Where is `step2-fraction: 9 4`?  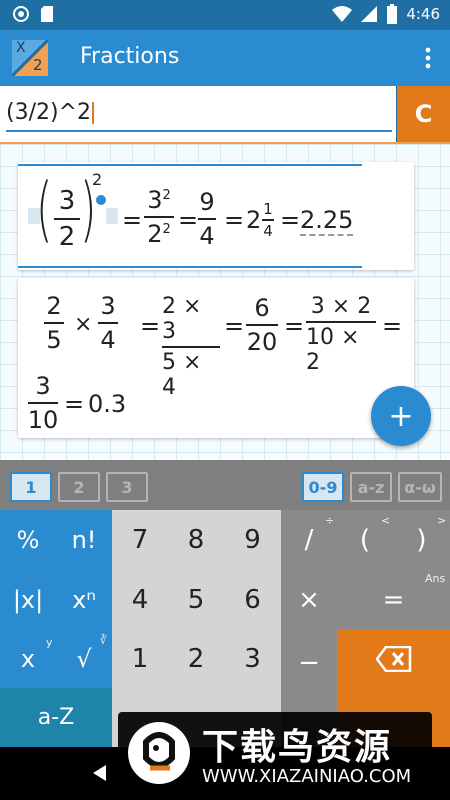 step2-fraction: 9 4 is located at coordinates (207, 219).